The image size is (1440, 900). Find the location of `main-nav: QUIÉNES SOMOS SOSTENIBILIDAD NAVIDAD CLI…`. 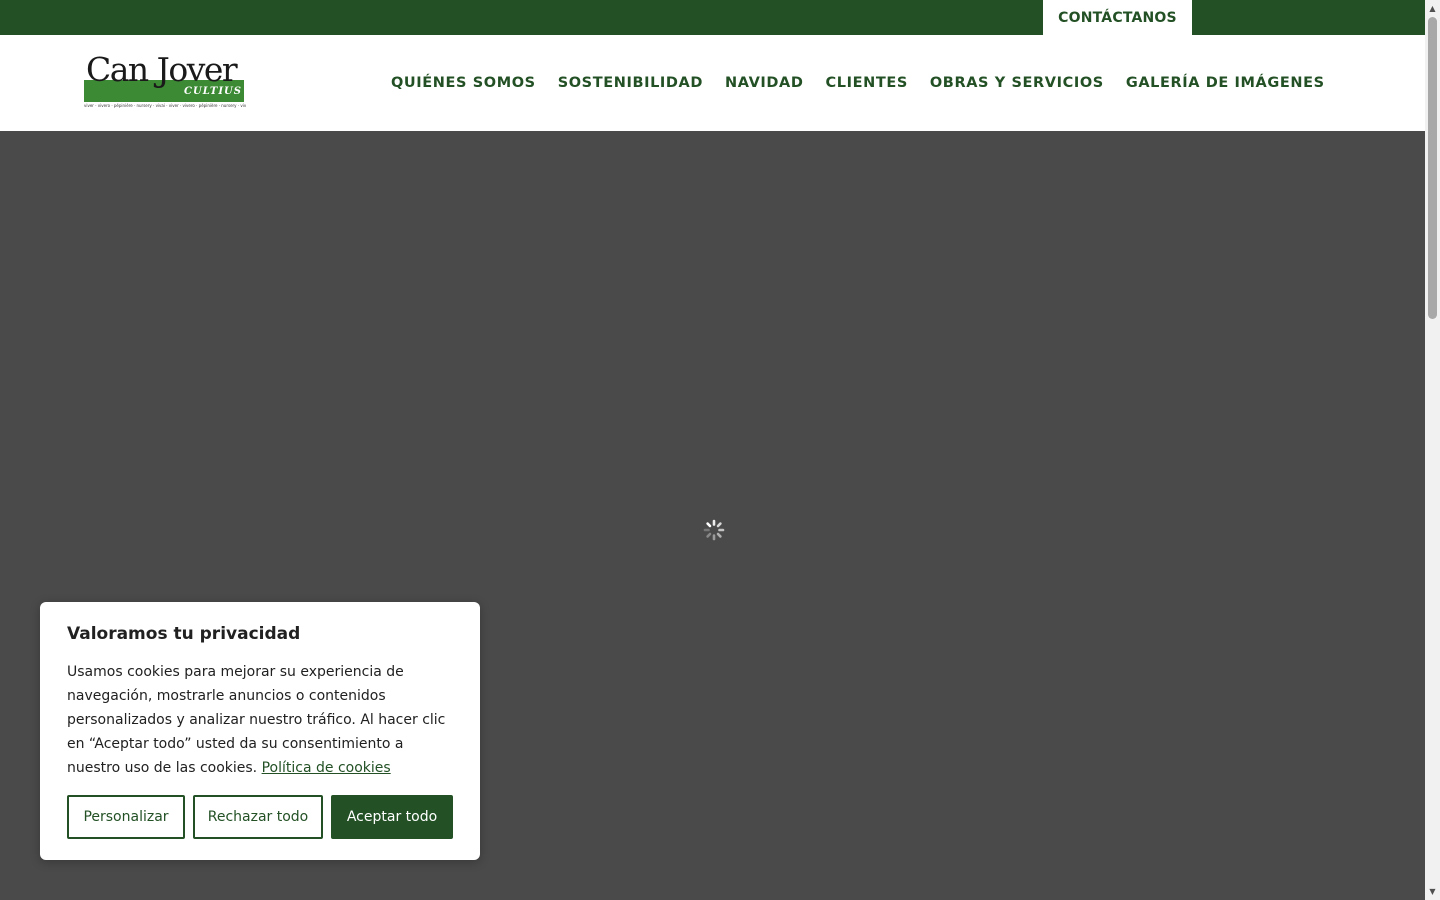

main-nav: QUIÉNES SOMOS SOSTENIBILIDAD NAVIDAD CLI… is located at coordinates (869, 83).